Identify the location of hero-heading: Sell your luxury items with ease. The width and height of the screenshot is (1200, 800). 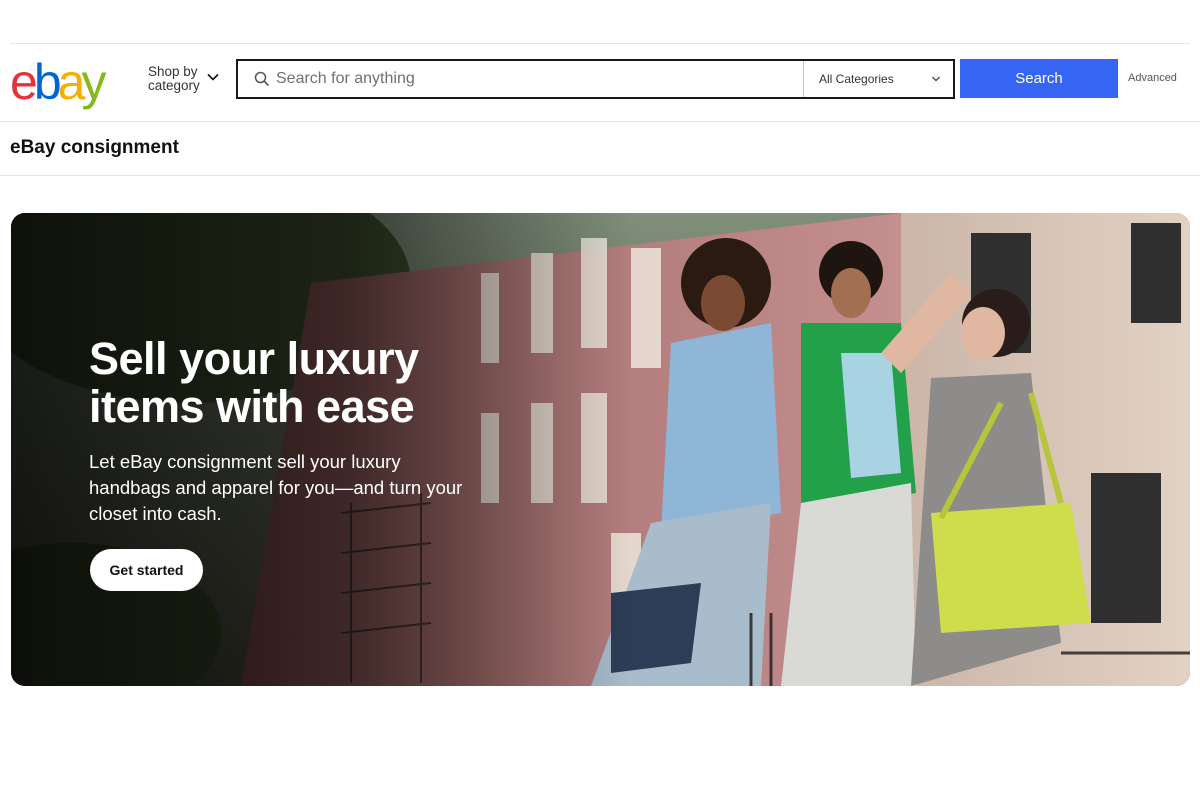
(254, 382).